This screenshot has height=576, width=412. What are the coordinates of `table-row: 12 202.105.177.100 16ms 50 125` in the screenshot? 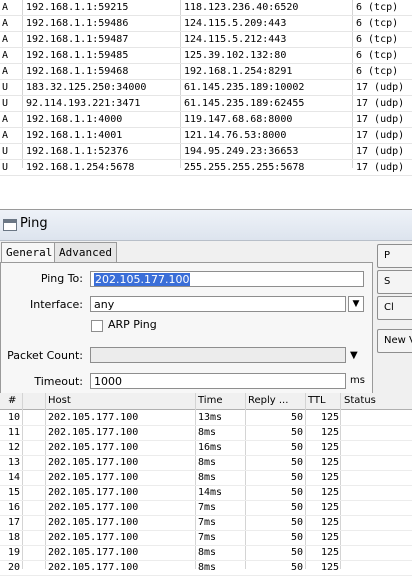 It's located at (206, 448).